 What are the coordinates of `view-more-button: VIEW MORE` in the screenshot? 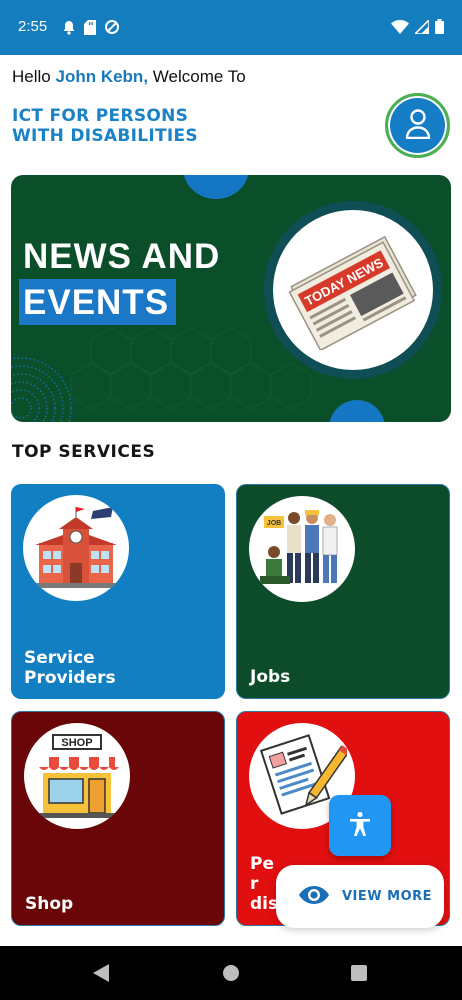 It's located at (360, 896).